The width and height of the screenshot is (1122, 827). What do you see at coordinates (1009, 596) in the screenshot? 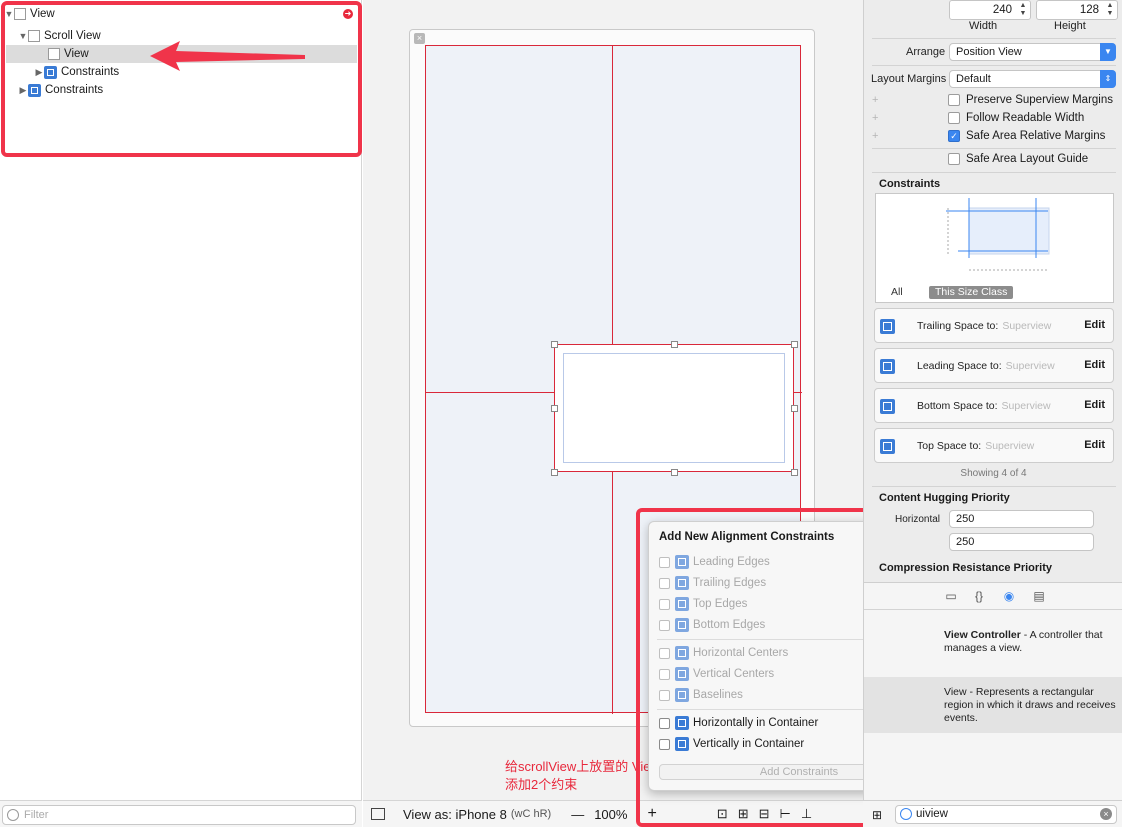
I see `object-library-icon: ◉` at bounding box center [1009, 596].